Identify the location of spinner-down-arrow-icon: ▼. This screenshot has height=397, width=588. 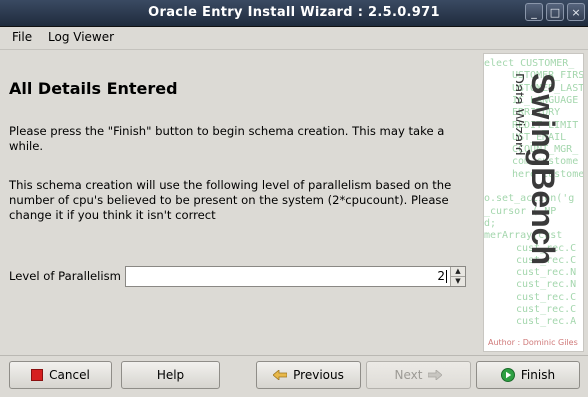
(458, 281).